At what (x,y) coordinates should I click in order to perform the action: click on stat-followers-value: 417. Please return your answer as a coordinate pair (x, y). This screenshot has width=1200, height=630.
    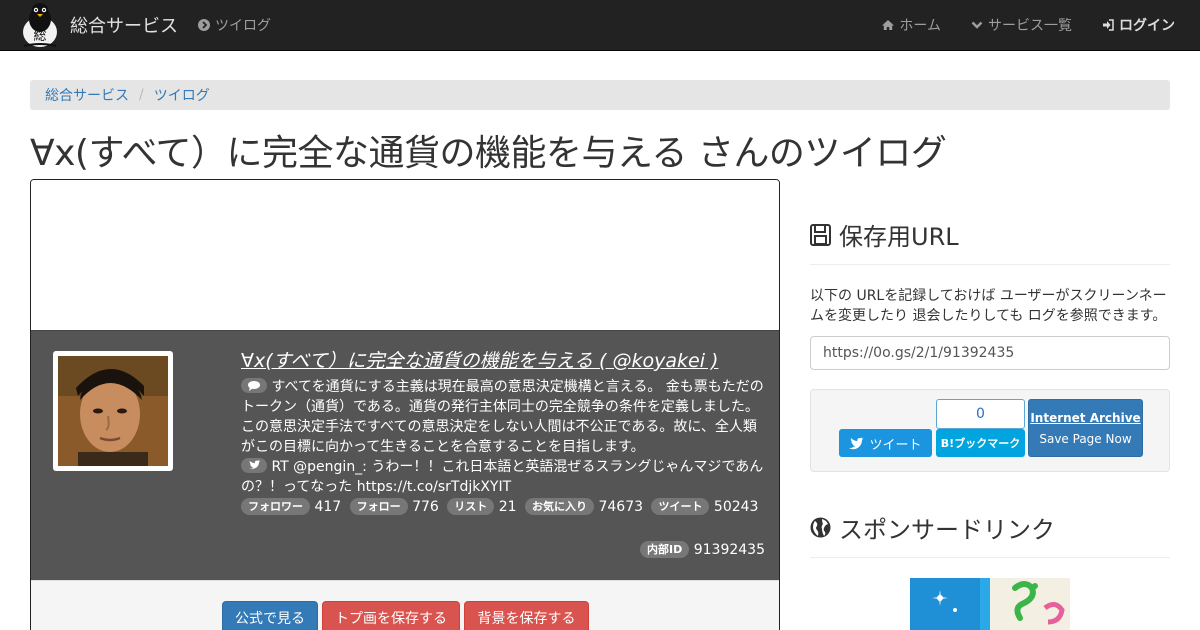
    Looking at the image, I should click on (328, 507).